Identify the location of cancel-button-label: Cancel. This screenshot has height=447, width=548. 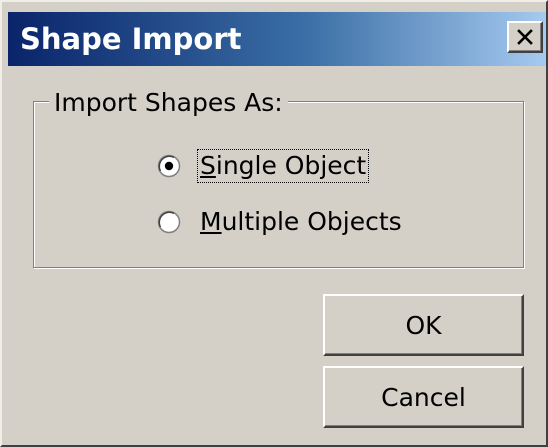
(423, 397).